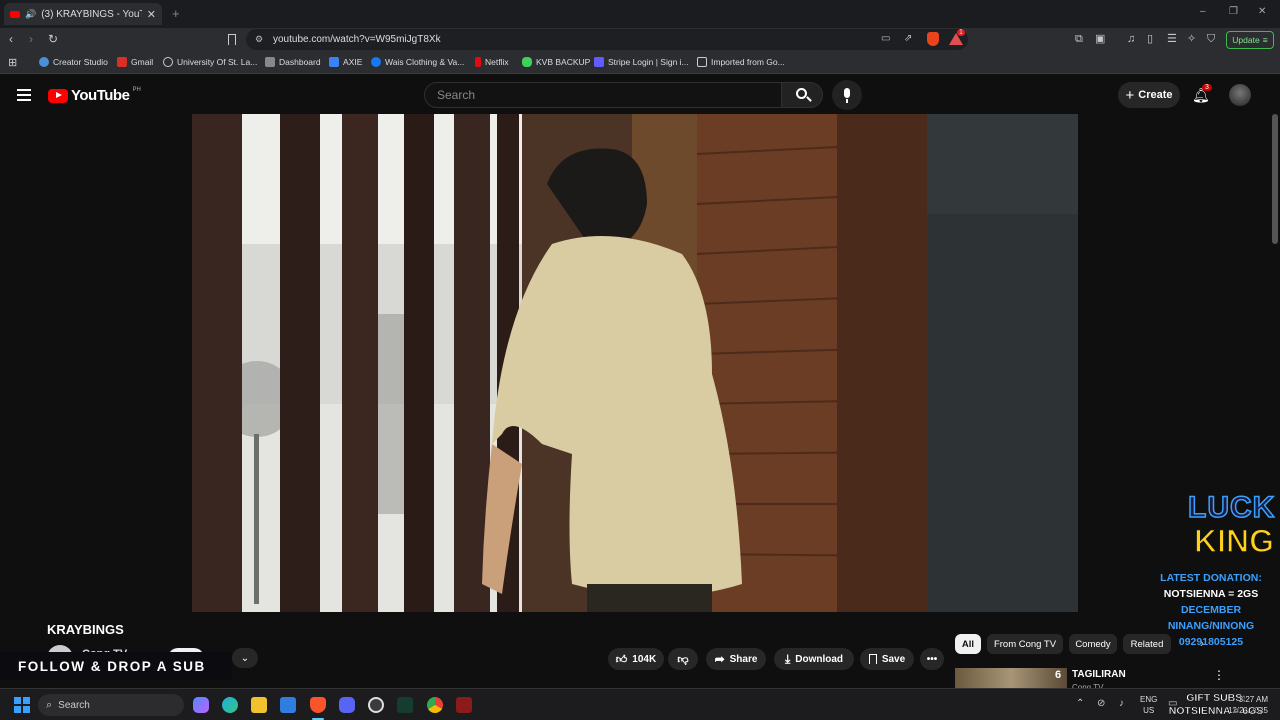 The width and height of the screenshot is (1280, 720). Describe the element at coordinates (83, 14) in the screenshot. I see `browser-tab: 🔊 (3) KRAYBINGS - YouTube ✕` at that location.